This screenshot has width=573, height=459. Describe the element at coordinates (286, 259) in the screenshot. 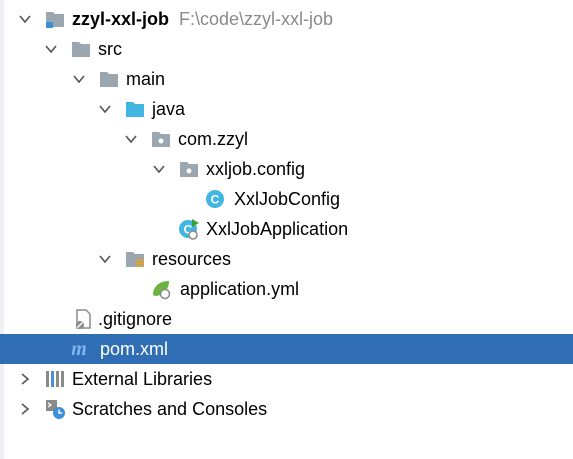

I see `tree-row-resources: resources` at that location.